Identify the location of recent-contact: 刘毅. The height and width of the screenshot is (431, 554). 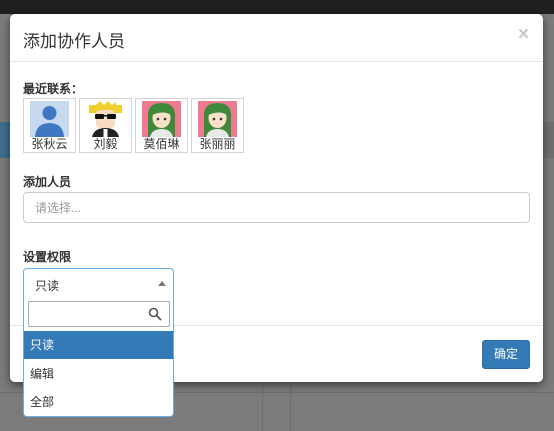
(105, 125).